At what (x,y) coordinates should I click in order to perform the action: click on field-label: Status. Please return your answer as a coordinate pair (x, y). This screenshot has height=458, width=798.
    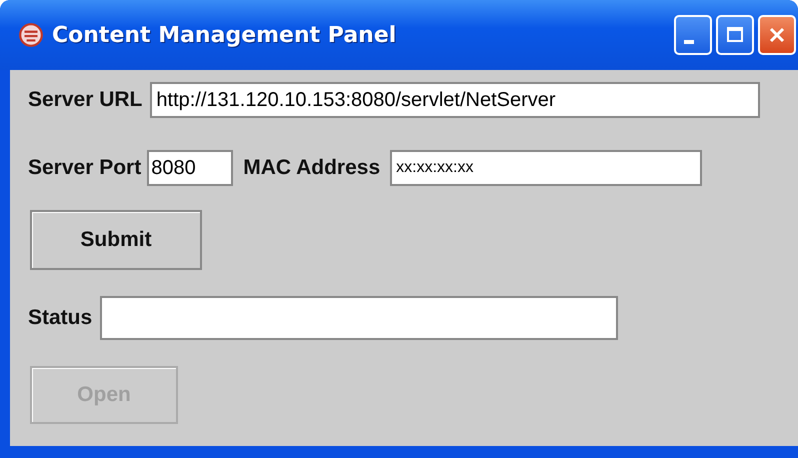
    Looking at the image, I should click on (60, 318).